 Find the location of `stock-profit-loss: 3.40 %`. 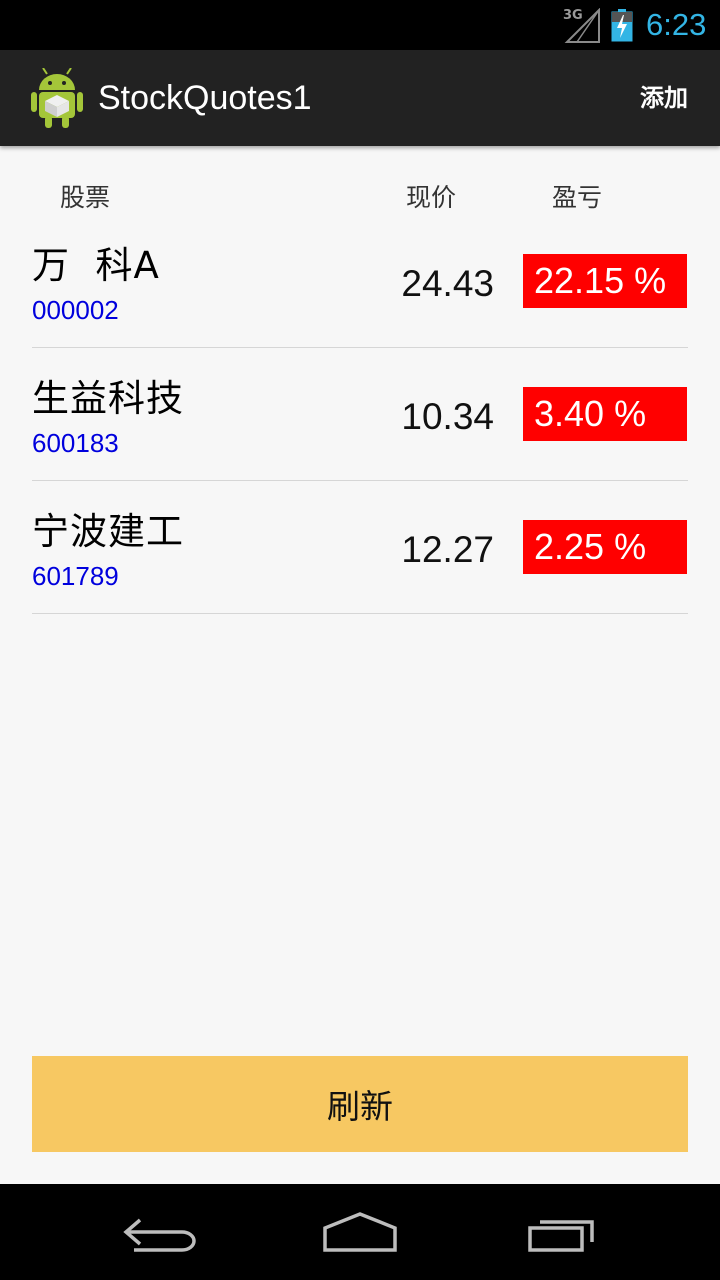

stock-profit-loss: 3.40 % is located at coordinates (605, 414).